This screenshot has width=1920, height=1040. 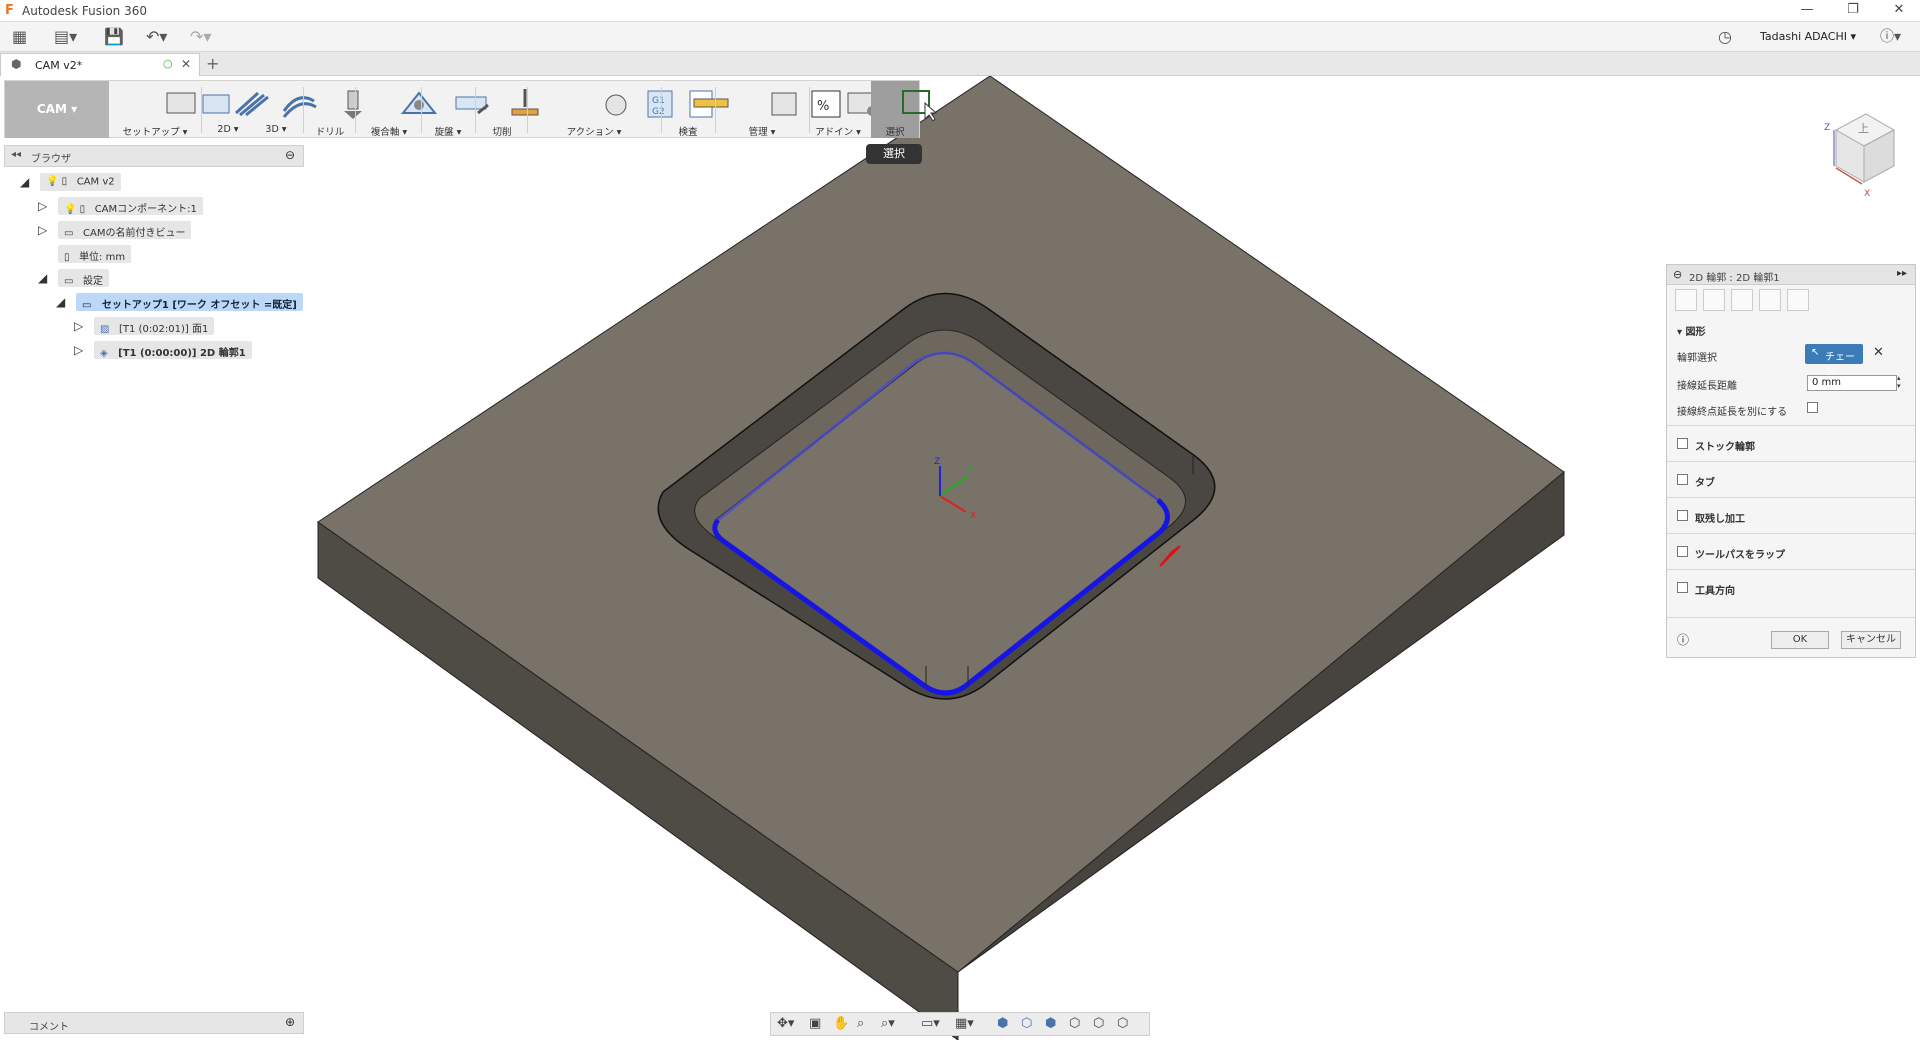 I want to click on tabs-section: タブ, so click(x=1791, y=479).